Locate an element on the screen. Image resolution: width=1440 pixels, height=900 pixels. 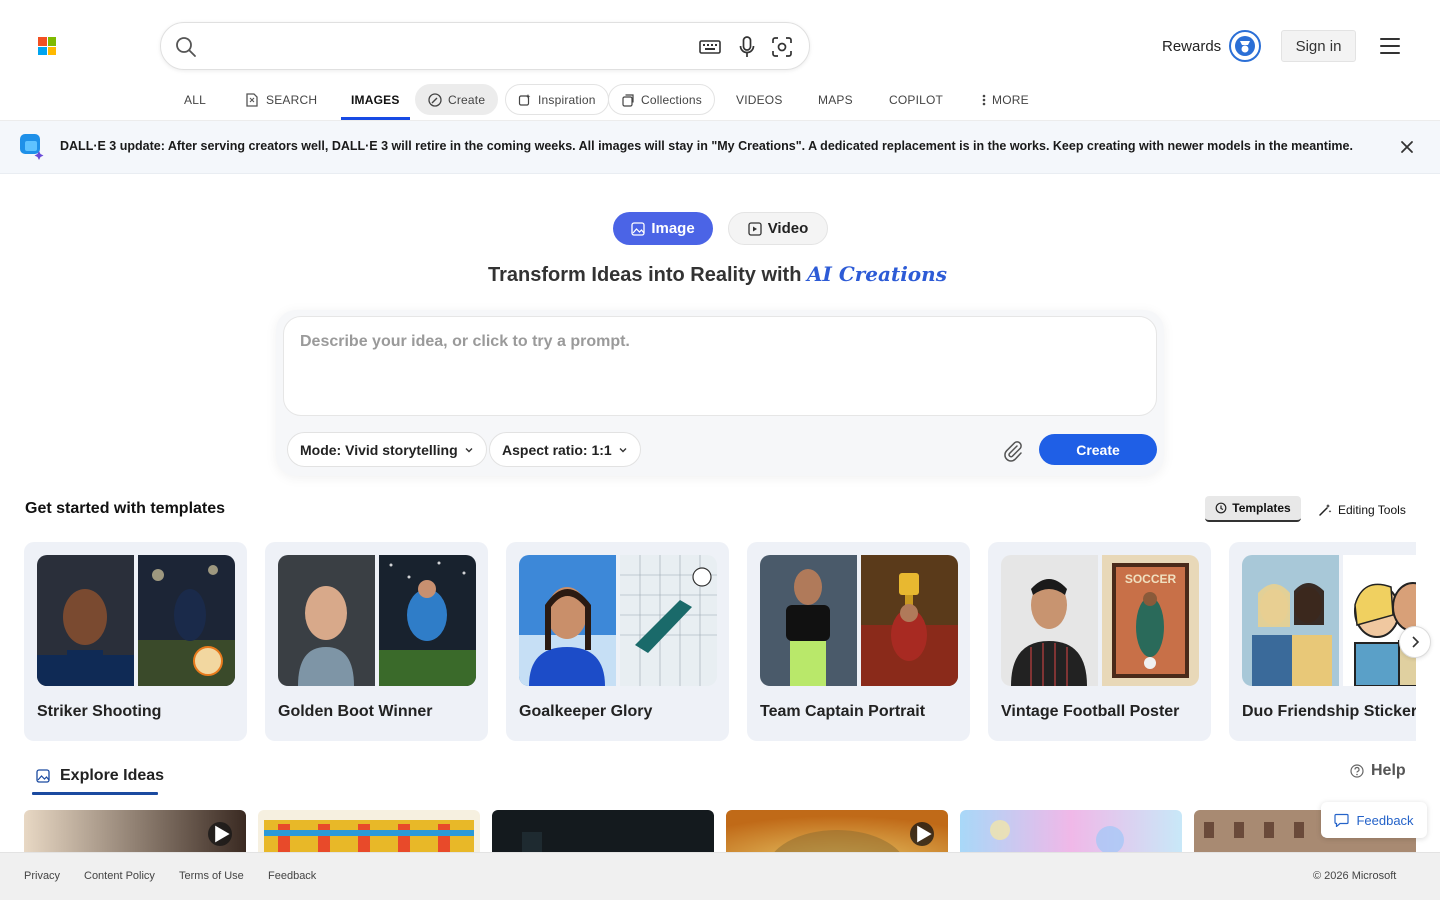
explore-thumbnails is located at coordinates (708, 831).